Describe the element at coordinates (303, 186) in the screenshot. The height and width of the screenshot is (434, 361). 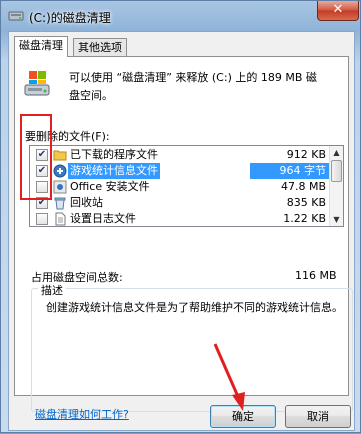
I see `file-size: 47.8 MB` at that location.